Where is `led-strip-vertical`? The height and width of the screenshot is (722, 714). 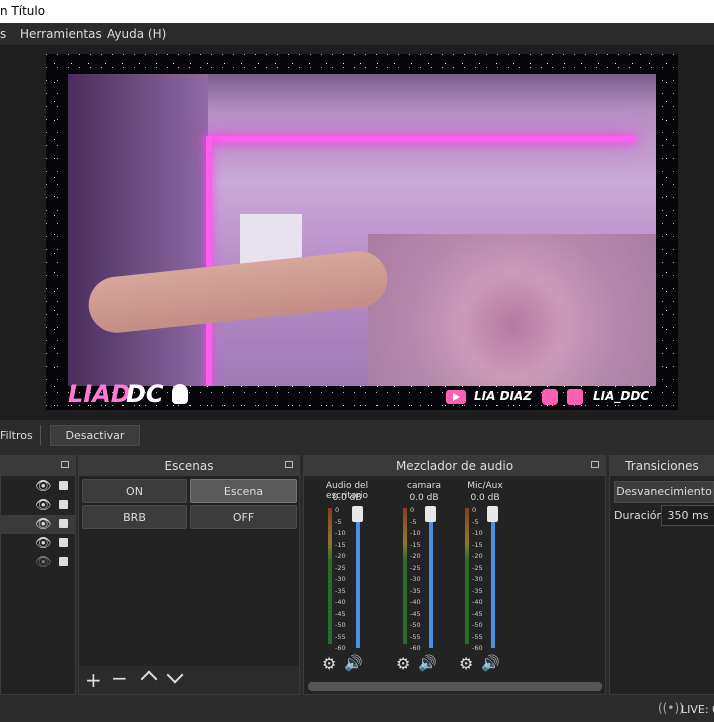
led-strip-vertical is located at coordinates (209, 261).